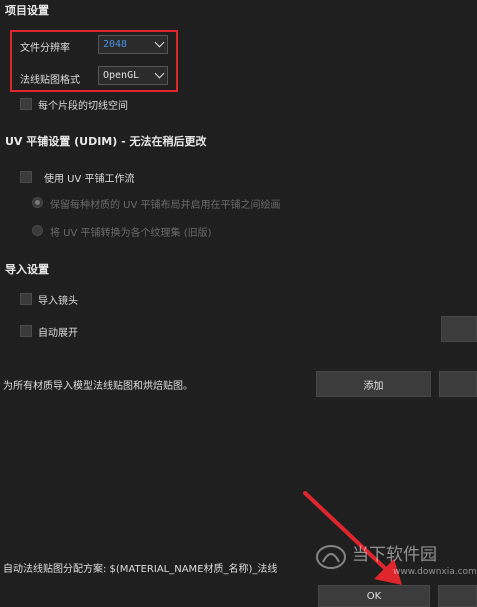  Describe the element at coordinates (115, 44) in the screenshot. I see `resolution-value: 2048` at that location.